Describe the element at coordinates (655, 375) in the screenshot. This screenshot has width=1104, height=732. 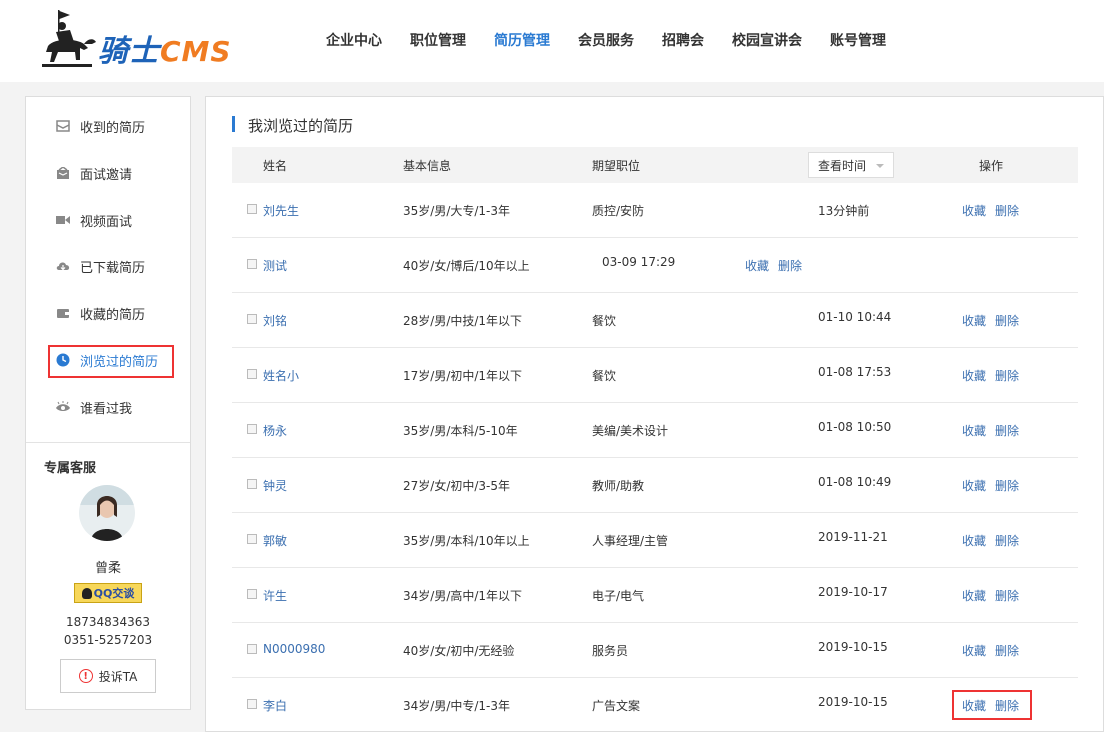
I see `table-row: 姓名小 17岁/男/初中/1年以下 餐饮 01-08 17:53 收藏 删除` at that location.